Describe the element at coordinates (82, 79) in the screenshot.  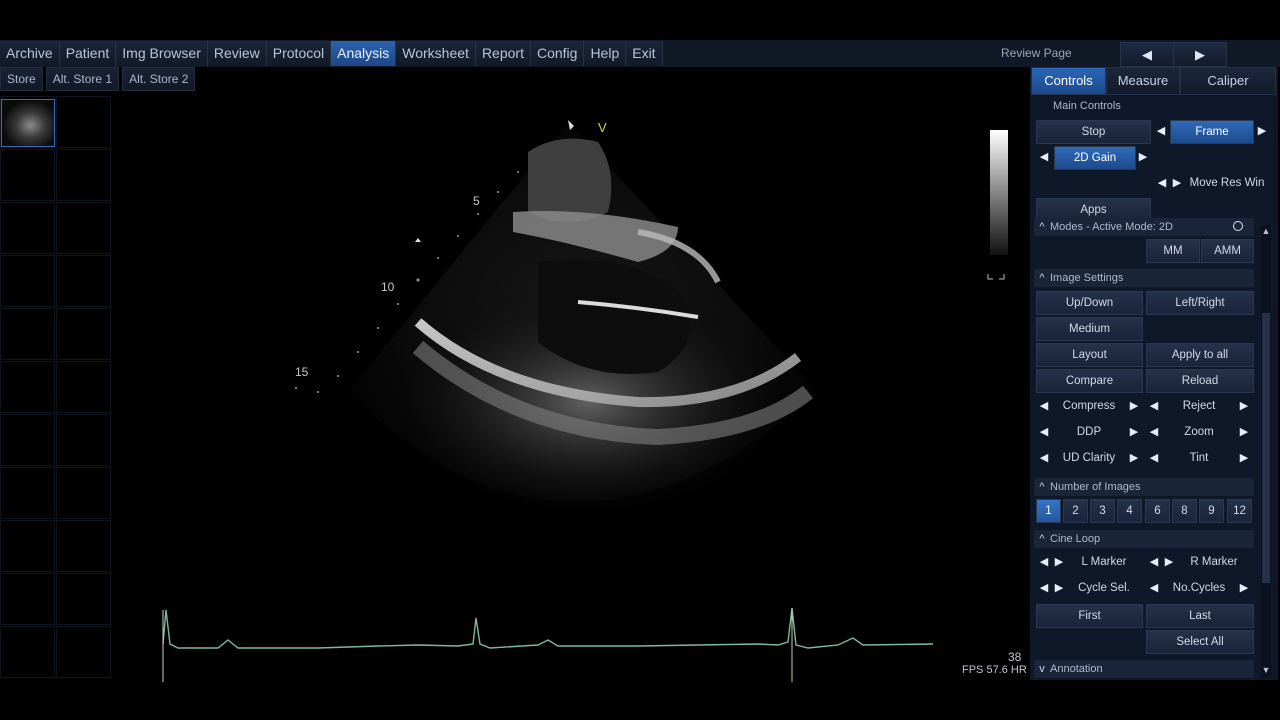
I see `alt-store-1-button: Alt. Store 1` at that location.